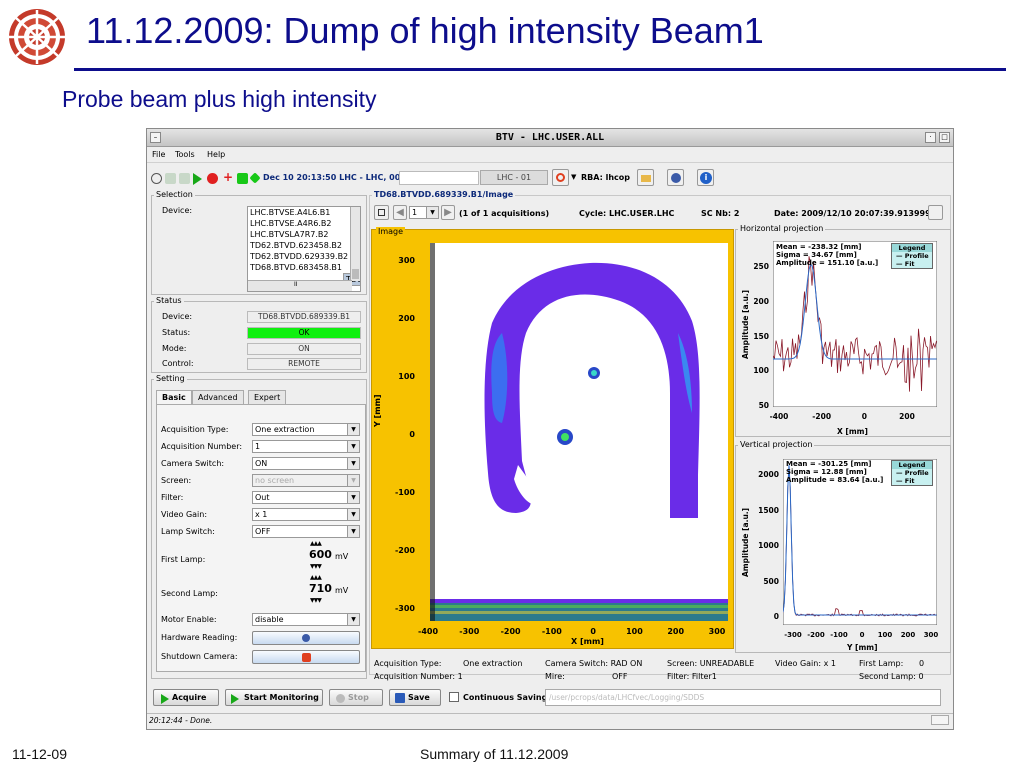  What do you see at coordinates (404, 550) in the screenshot?
I see `tick-label: -200` at bounding box center [404, 550].